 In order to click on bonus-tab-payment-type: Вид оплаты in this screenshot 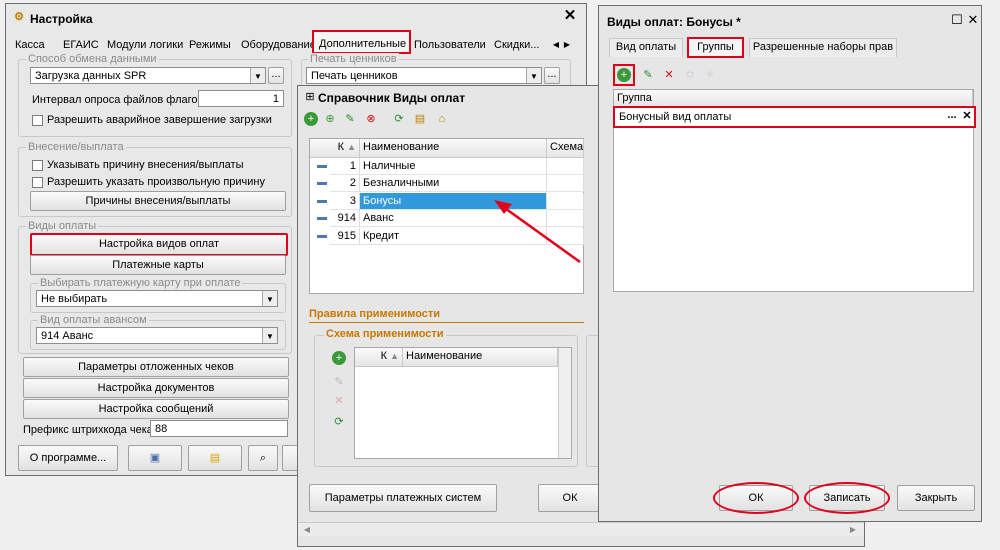, I will do `click(646, 47)`.